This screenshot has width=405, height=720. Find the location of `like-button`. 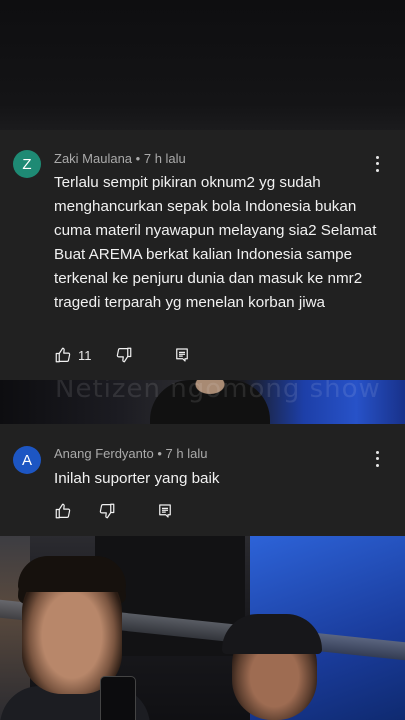

like-button is located at coordinates (63, 511).